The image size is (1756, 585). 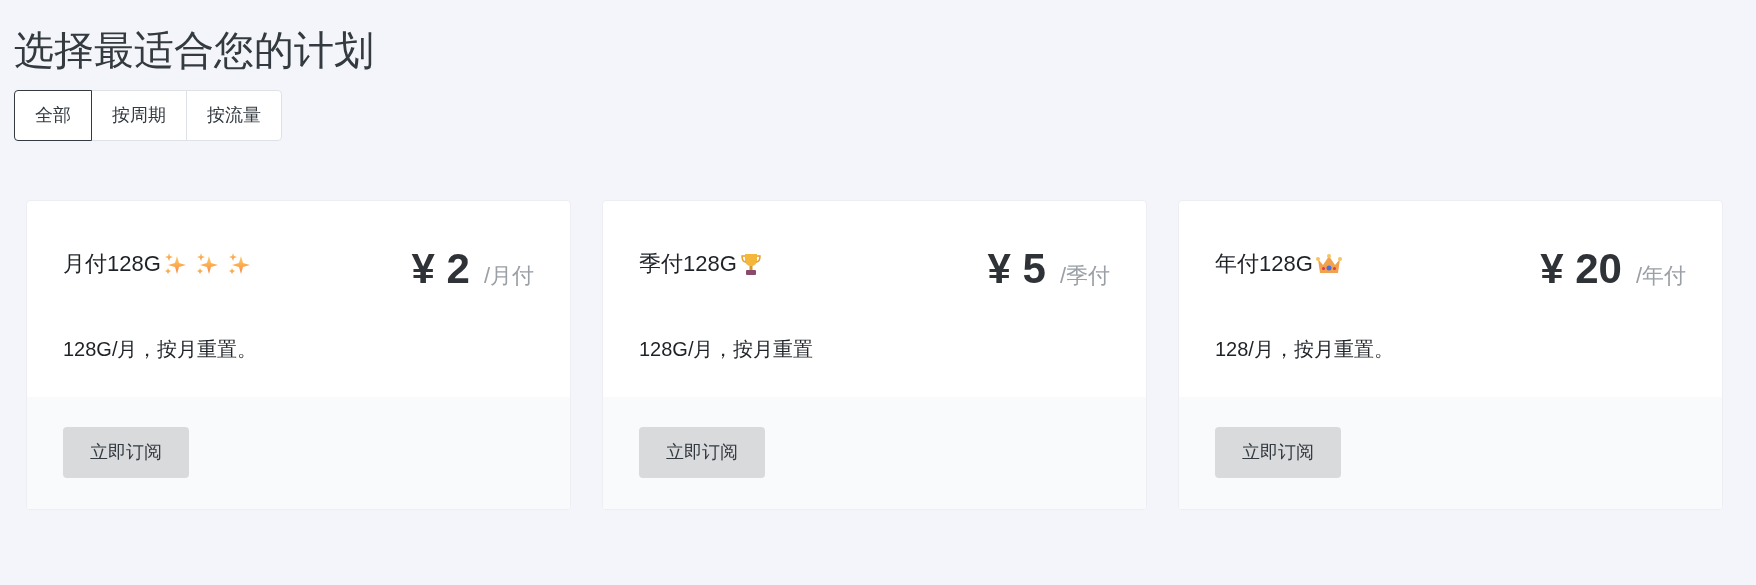 What do you see at coordinates (1660, 276) in the screenshot?
I see `price-period: /年付` at bounding box center [1660, 276].